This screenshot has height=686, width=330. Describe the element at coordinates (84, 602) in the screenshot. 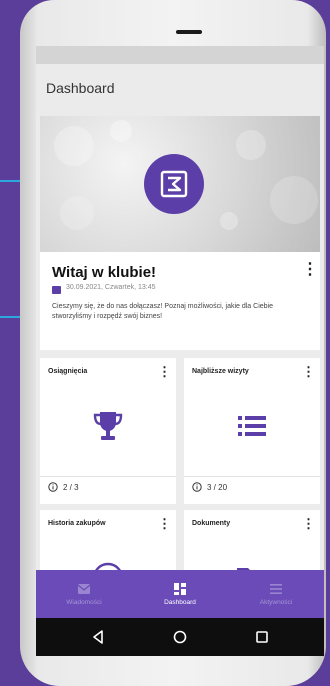

I see `nav-label: Wiadomości` at that location.